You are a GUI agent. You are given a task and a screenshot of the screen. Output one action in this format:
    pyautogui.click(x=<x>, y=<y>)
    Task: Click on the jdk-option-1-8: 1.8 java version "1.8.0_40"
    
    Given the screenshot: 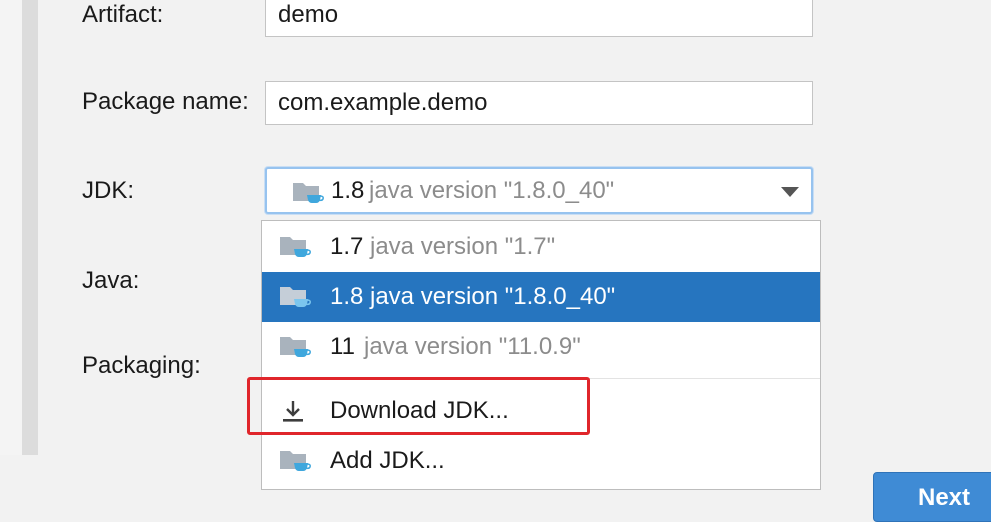 What is the action you would take?
    pyautogui.click(x=541, y=297)
    